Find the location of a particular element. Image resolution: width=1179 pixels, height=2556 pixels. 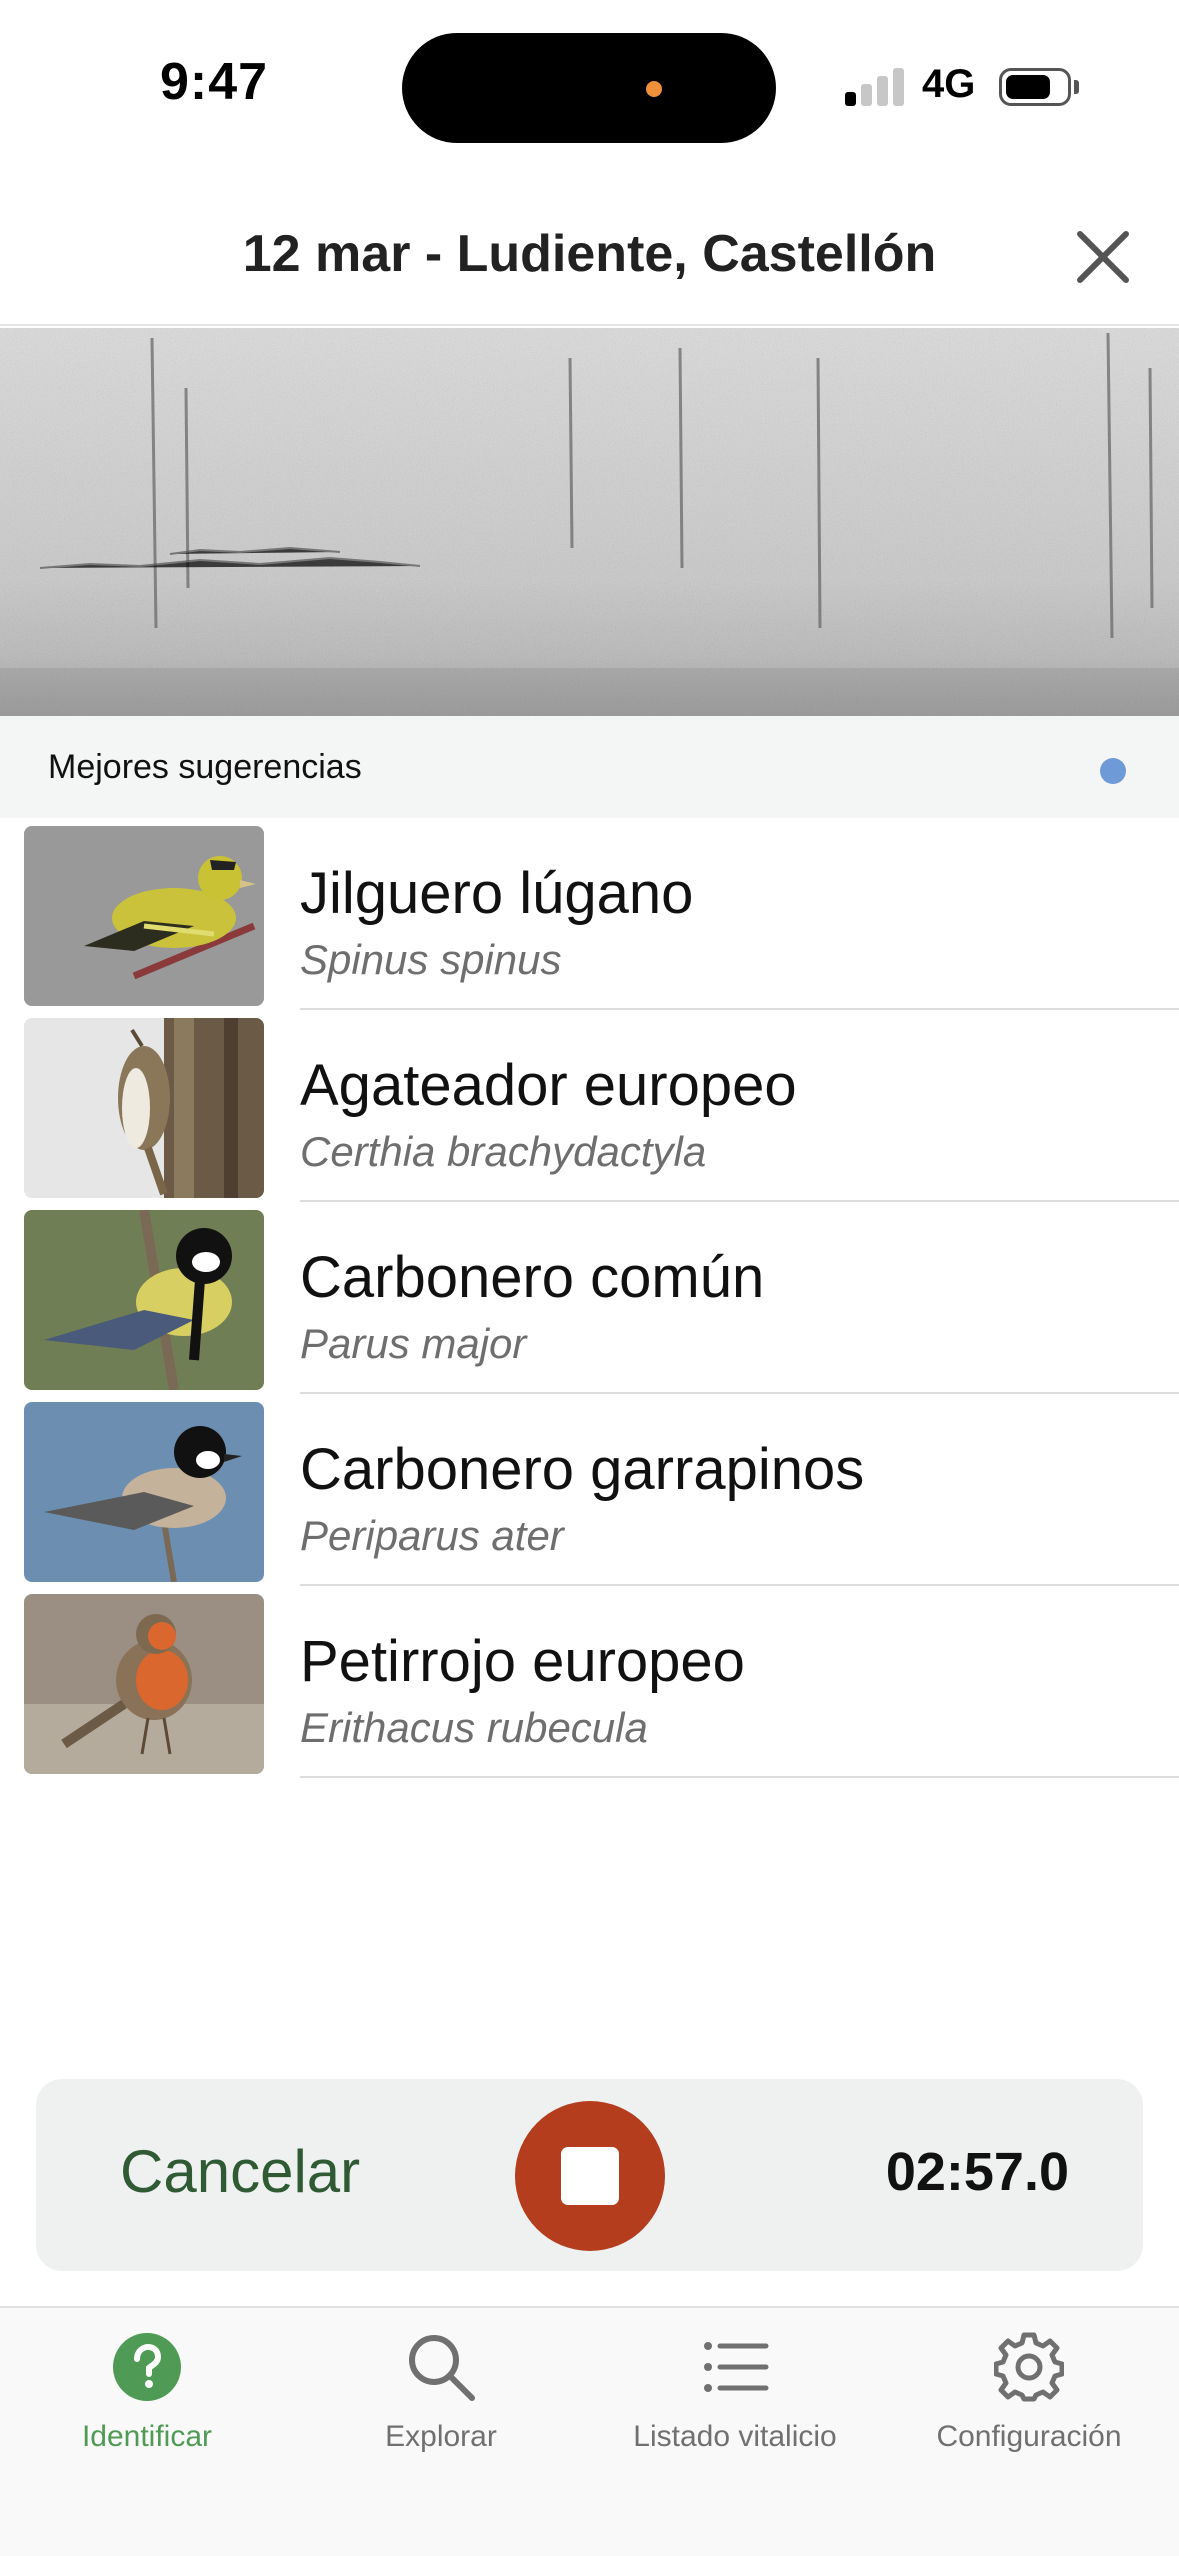

species-common-name: Carbonero garrapinos is located at coordinates (582, 1469).